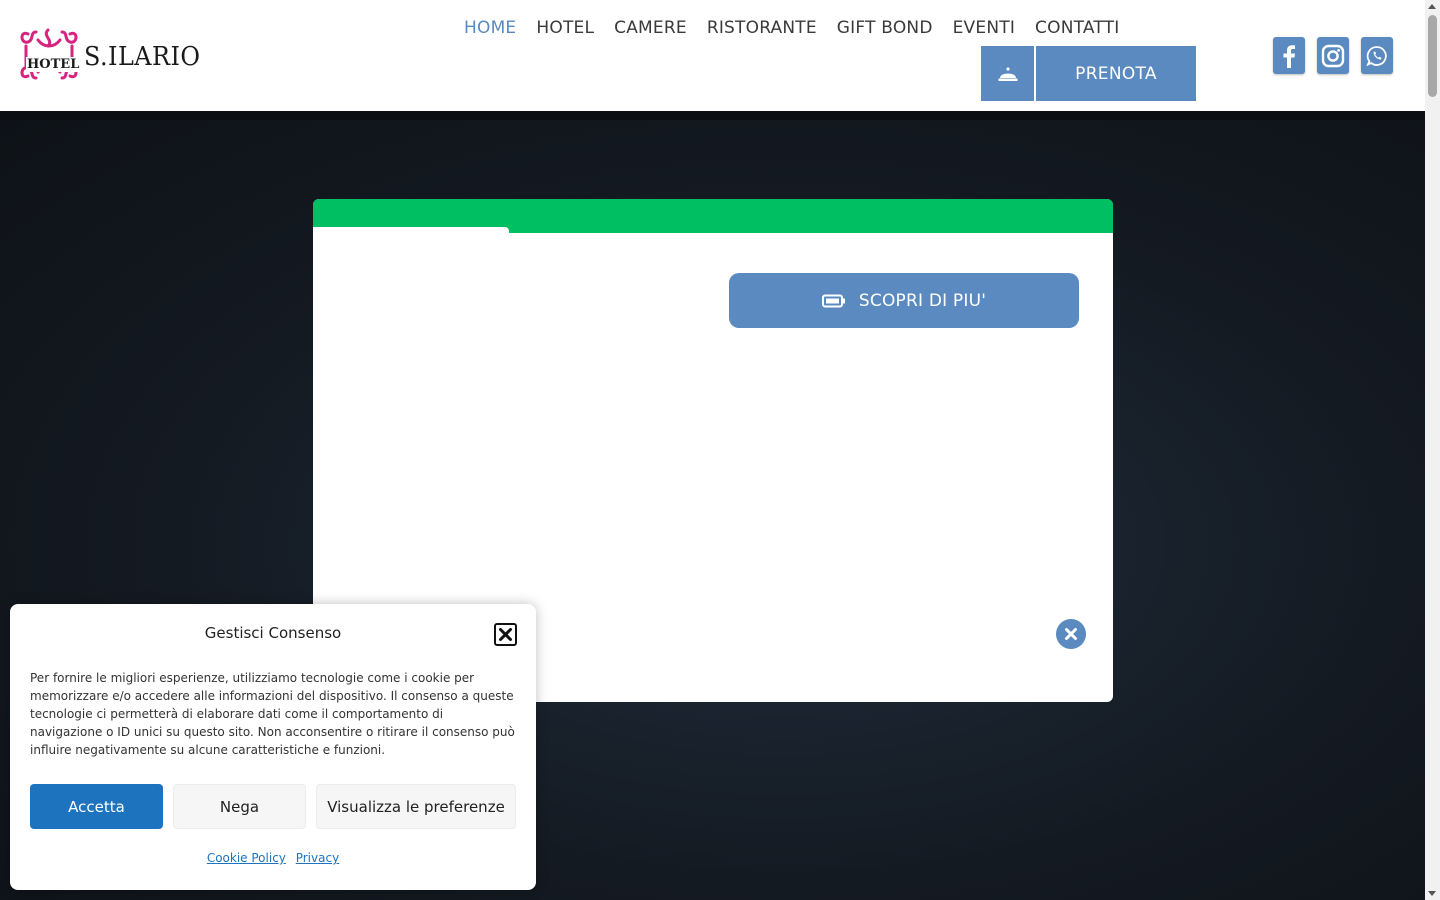  Describe the element at coordinates (317, 858) in the screenshot. I see `privacy-link: Privacy` at that location.